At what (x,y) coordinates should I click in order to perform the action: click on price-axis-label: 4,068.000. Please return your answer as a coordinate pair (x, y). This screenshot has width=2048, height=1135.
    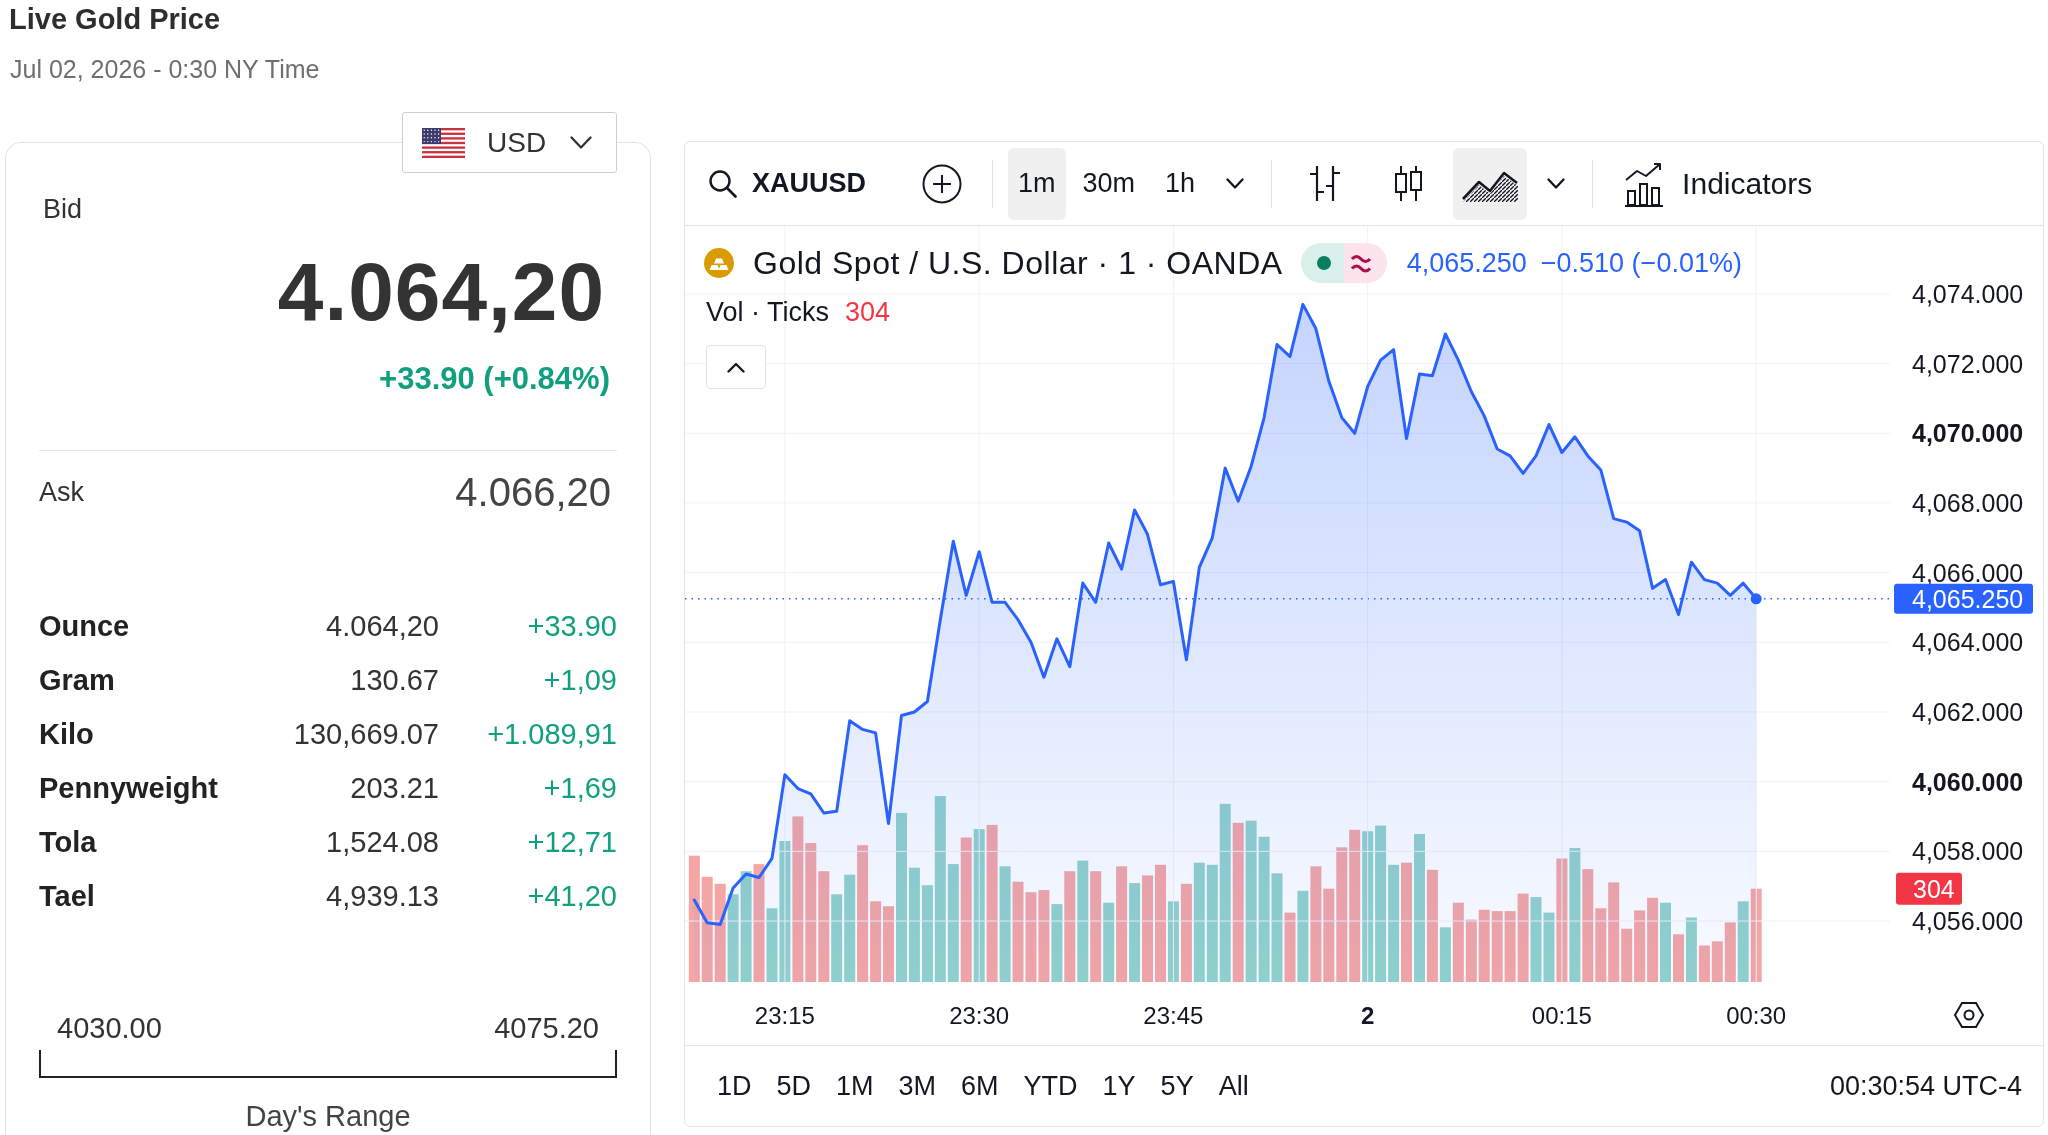
    Looking at the image, I should click on (1968, 503).